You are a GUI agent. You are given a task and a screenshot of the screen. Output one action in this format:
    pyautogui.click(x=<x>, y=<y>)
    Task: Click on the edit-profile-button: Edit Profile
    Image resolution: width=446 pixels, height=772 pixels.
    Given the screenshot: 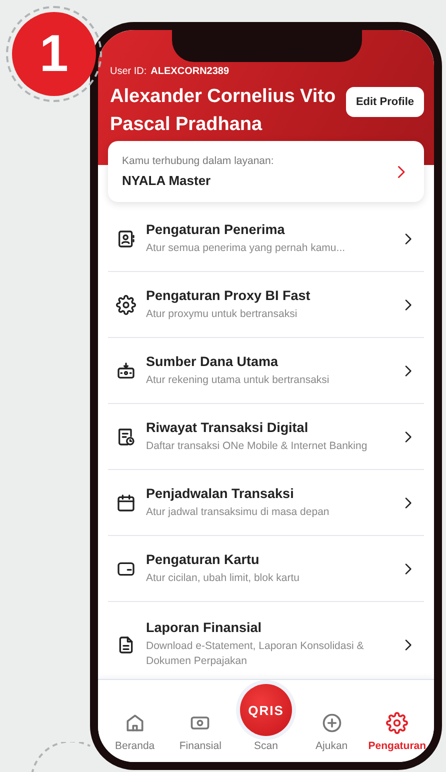 What is the action you would take?
    pyautogui.click(x=385, y=102)
    